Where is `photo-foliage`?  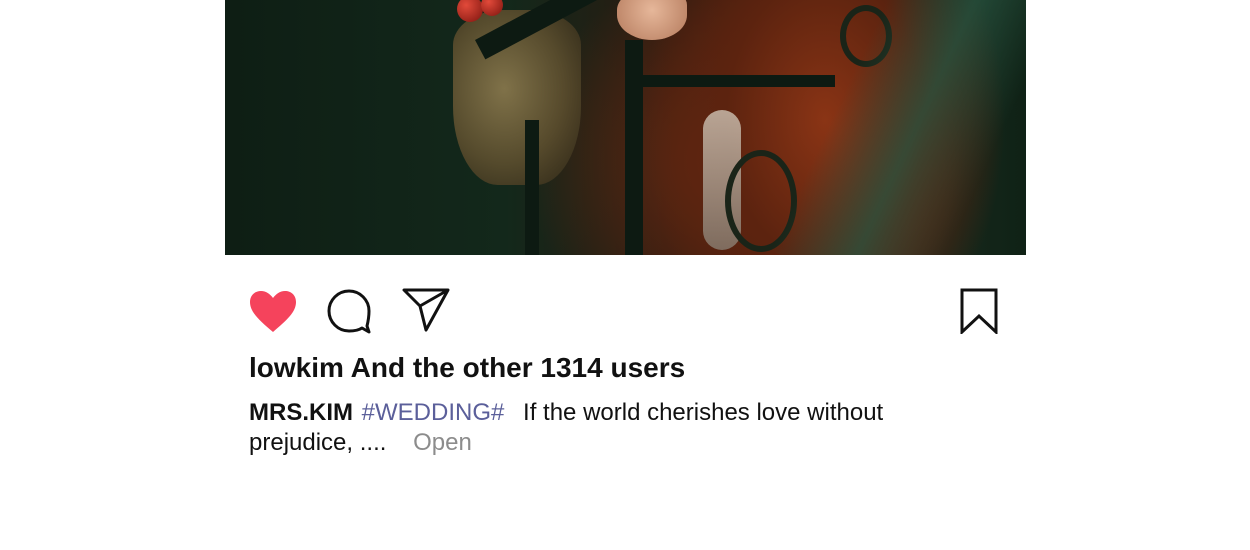
photo-foliage is located at coordinates (898, 127).